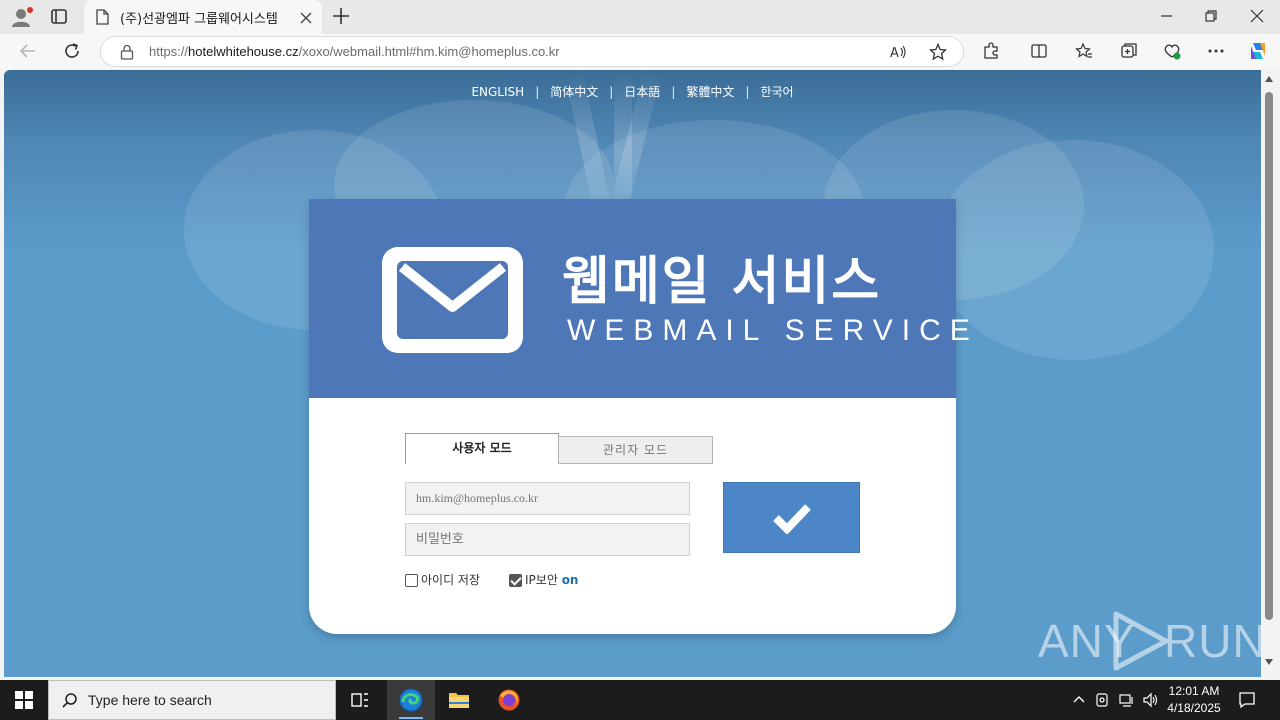 This screenshot has width=1280, height=720. What do you see at coordinates (1129, 51) in the screenshot?
I see `collections-icon` at bounding box center [1129, 51].